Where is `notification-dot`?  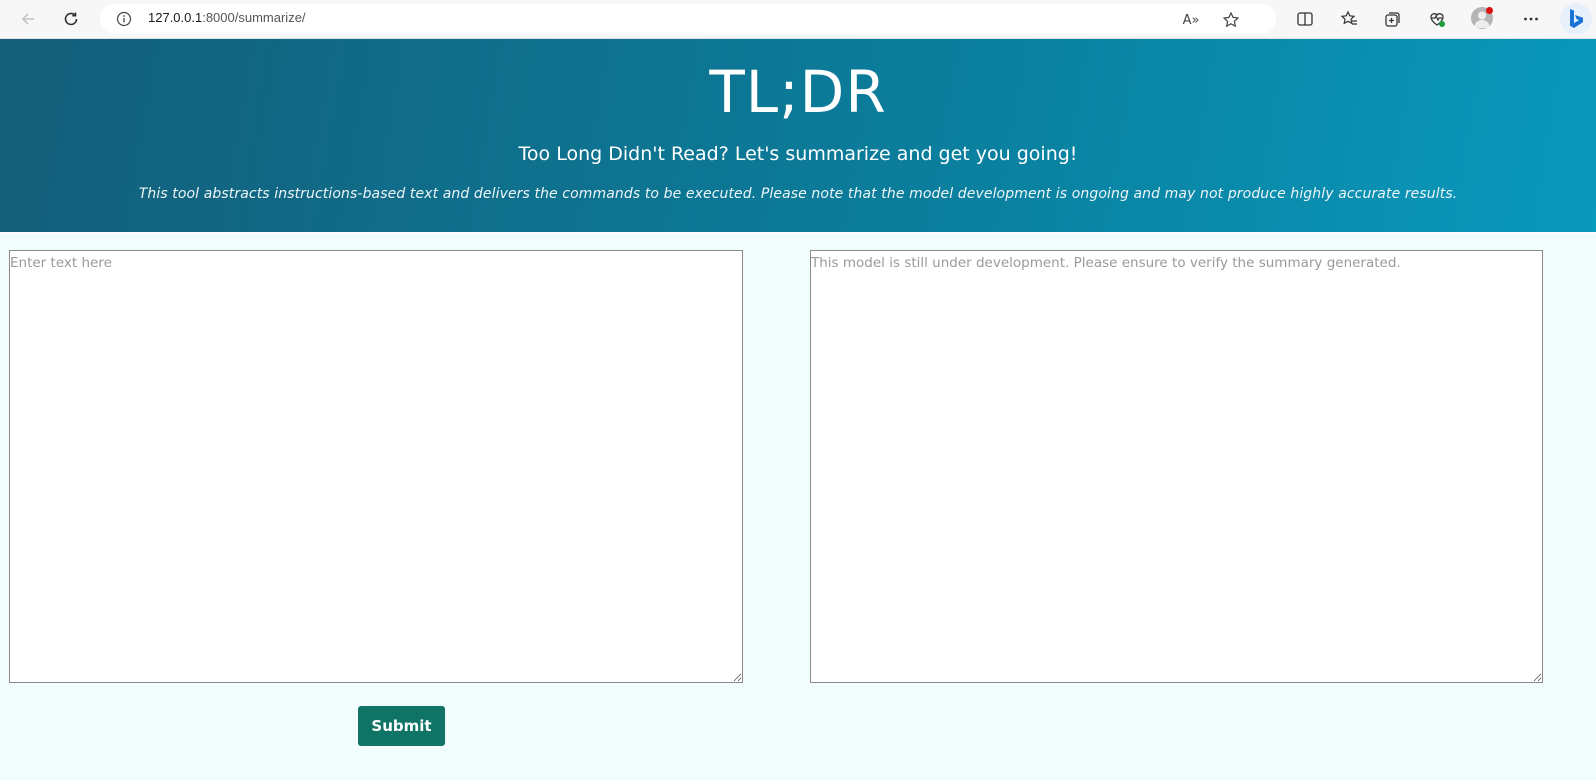
notification-dot is located at coordinates (1489, 10).